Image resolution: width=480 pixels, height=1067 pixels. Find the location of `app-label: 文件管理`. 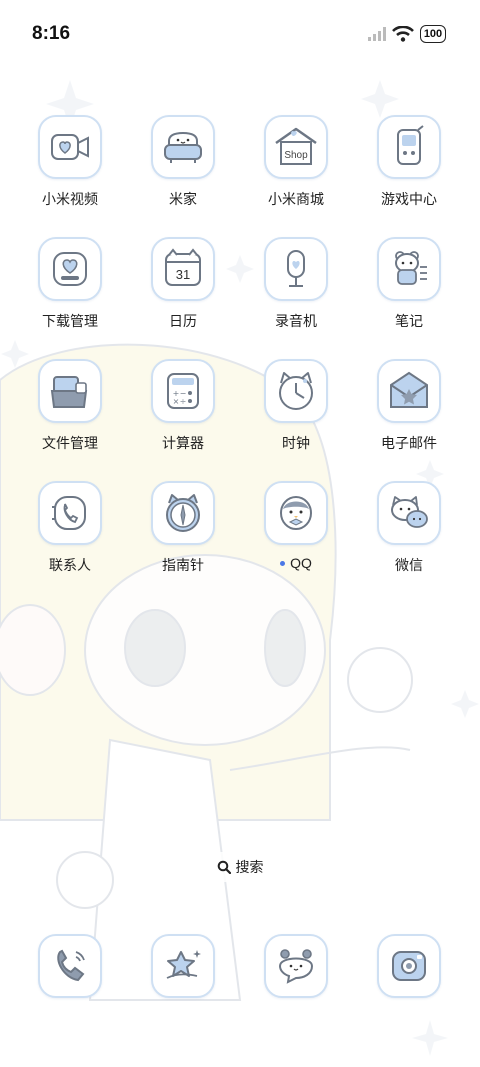

app-label: 文件管理 is located at coordinates (70, 443).